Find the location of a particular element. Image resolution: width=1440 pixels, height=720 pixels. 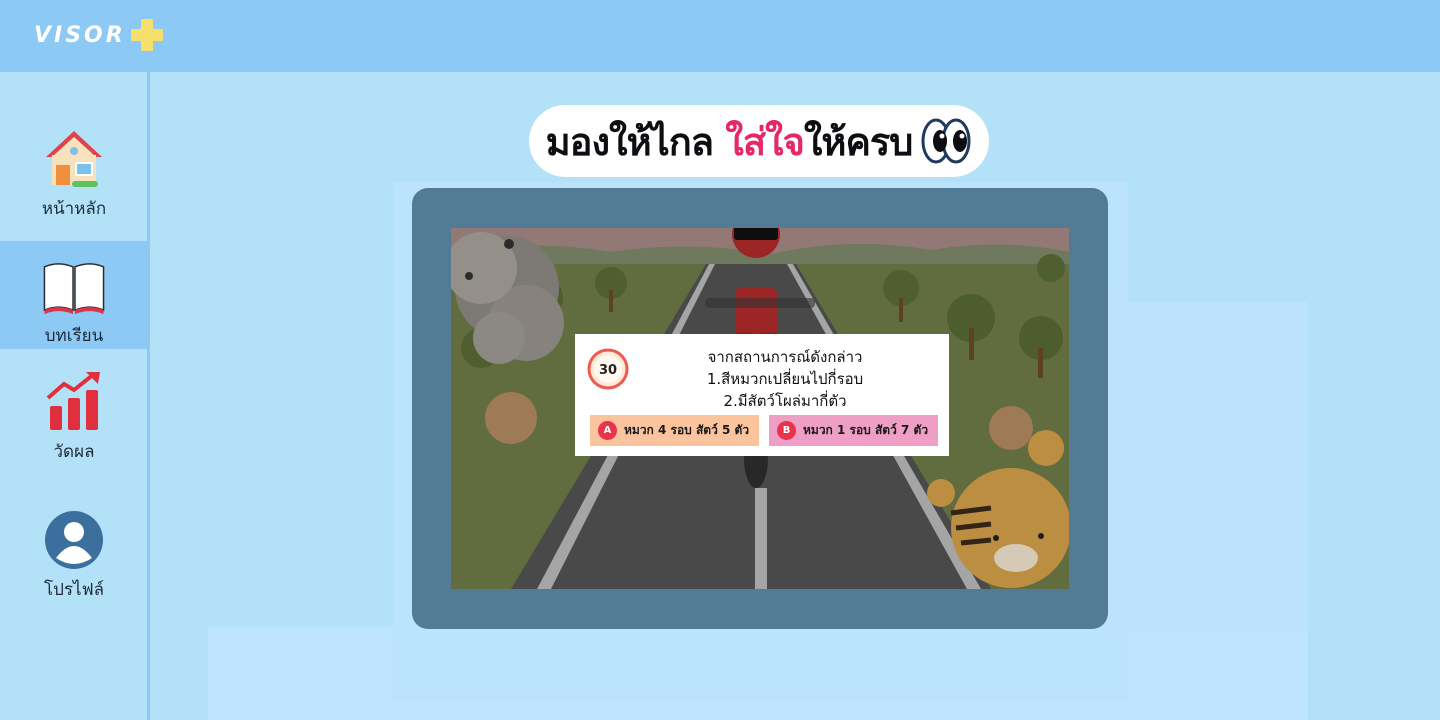

question-line: 1.สีหมวกเปลี่ยนไปกี่รอบ is located at coordinates (785, 379).